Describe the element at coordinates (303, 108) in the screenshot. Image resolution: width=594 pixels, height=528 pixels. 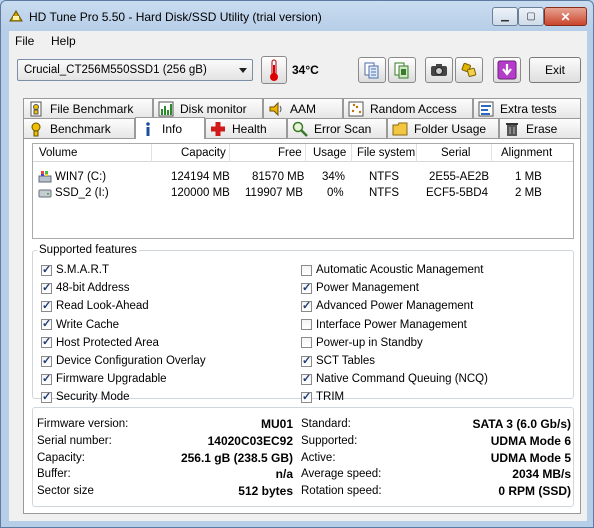
I see `tab-aam: AAM` at that location.